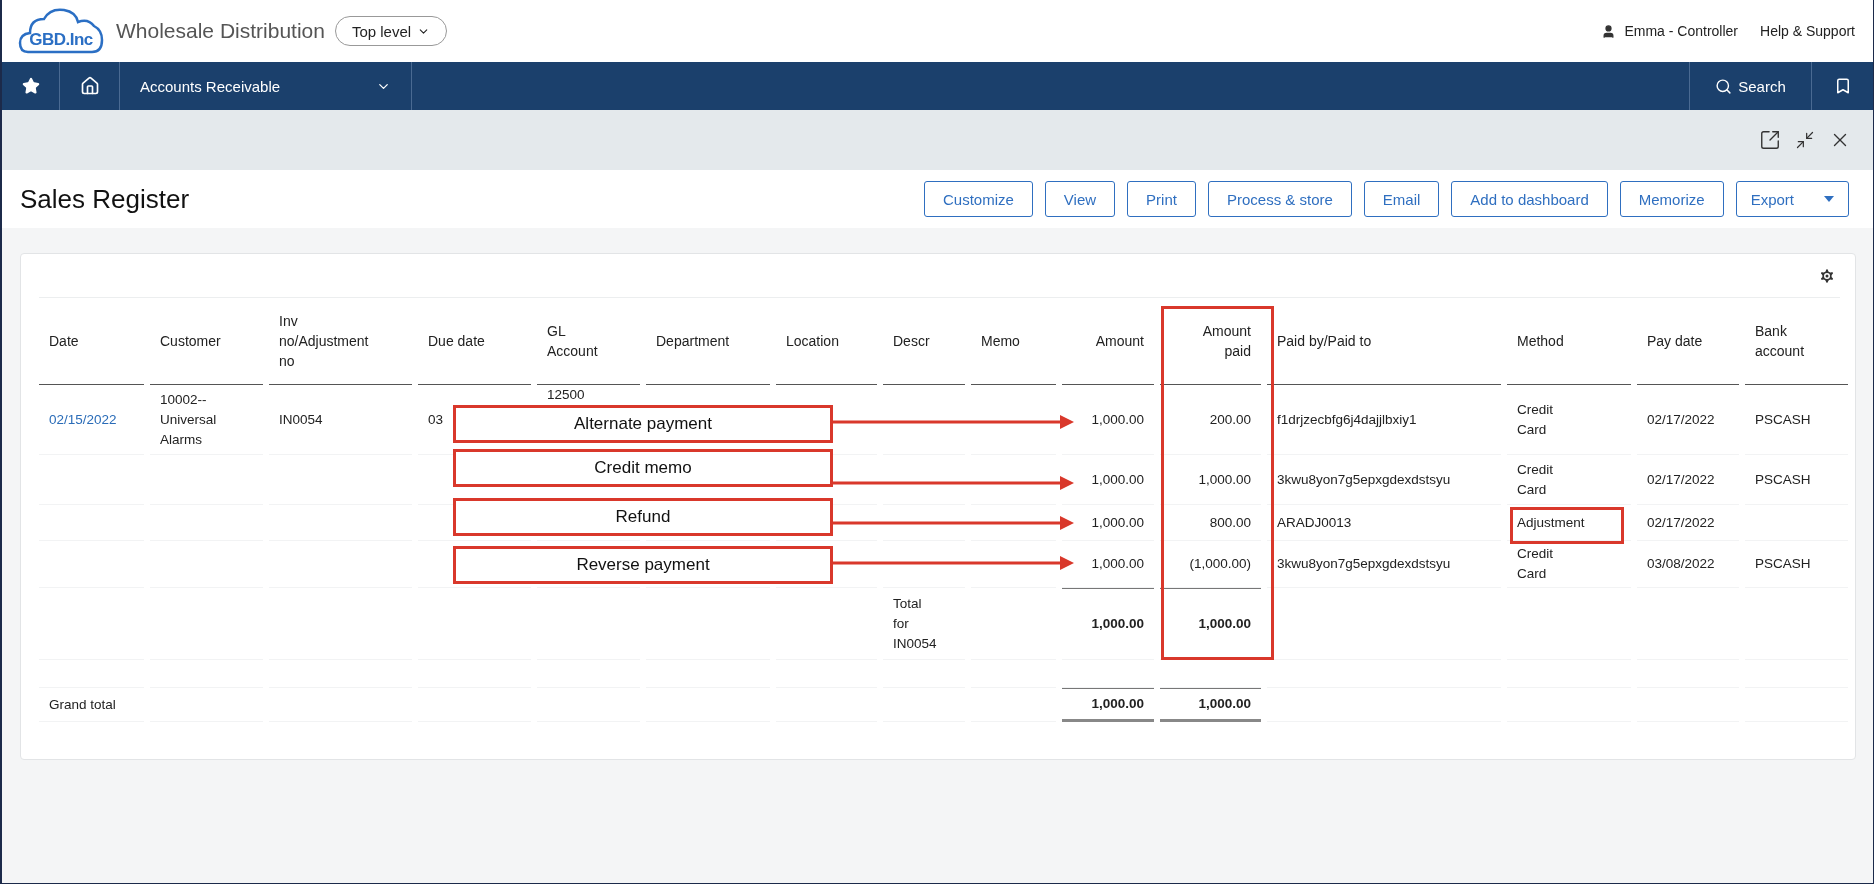 The height and width of the screenshot is (884, 1874). I want to click on user-menu: Emma - Controller, so click(1670, 31).